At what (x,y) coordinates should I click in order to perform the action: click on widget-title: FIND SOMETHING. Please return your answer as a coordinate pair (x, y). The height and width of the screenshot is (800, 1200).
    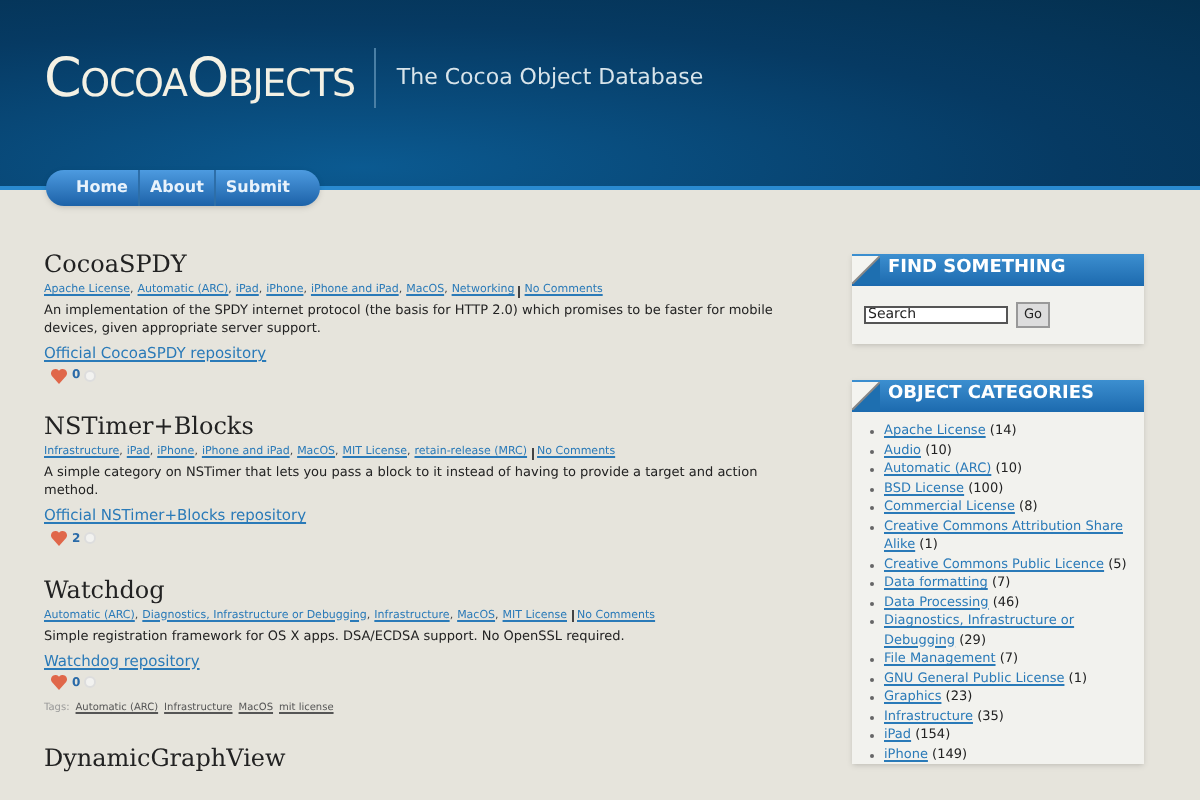
    Looking at the image, I should click on (977, 269).